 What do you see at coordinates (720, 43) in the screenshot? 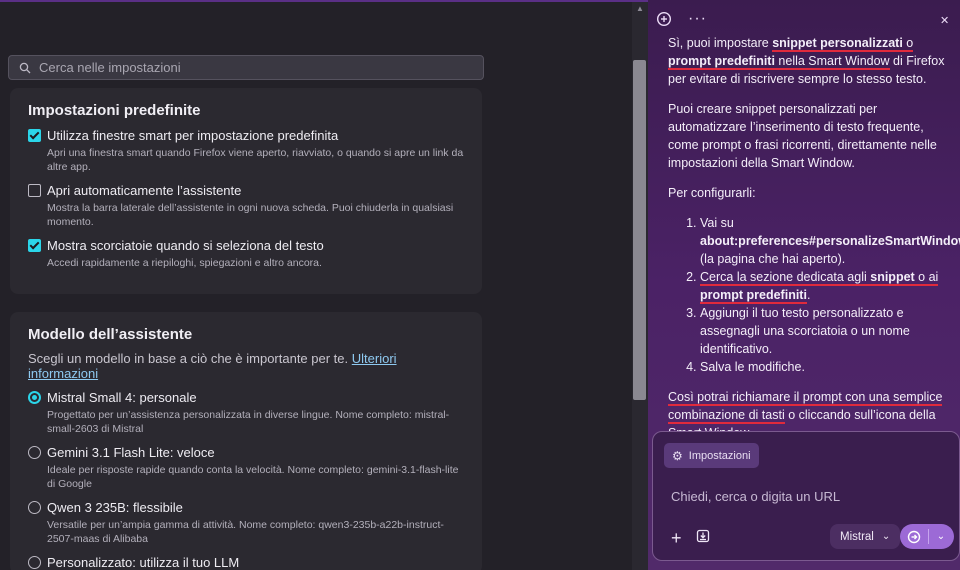
I see `text-span: Sì, puoi impostare` at bounding box center [720, 43].